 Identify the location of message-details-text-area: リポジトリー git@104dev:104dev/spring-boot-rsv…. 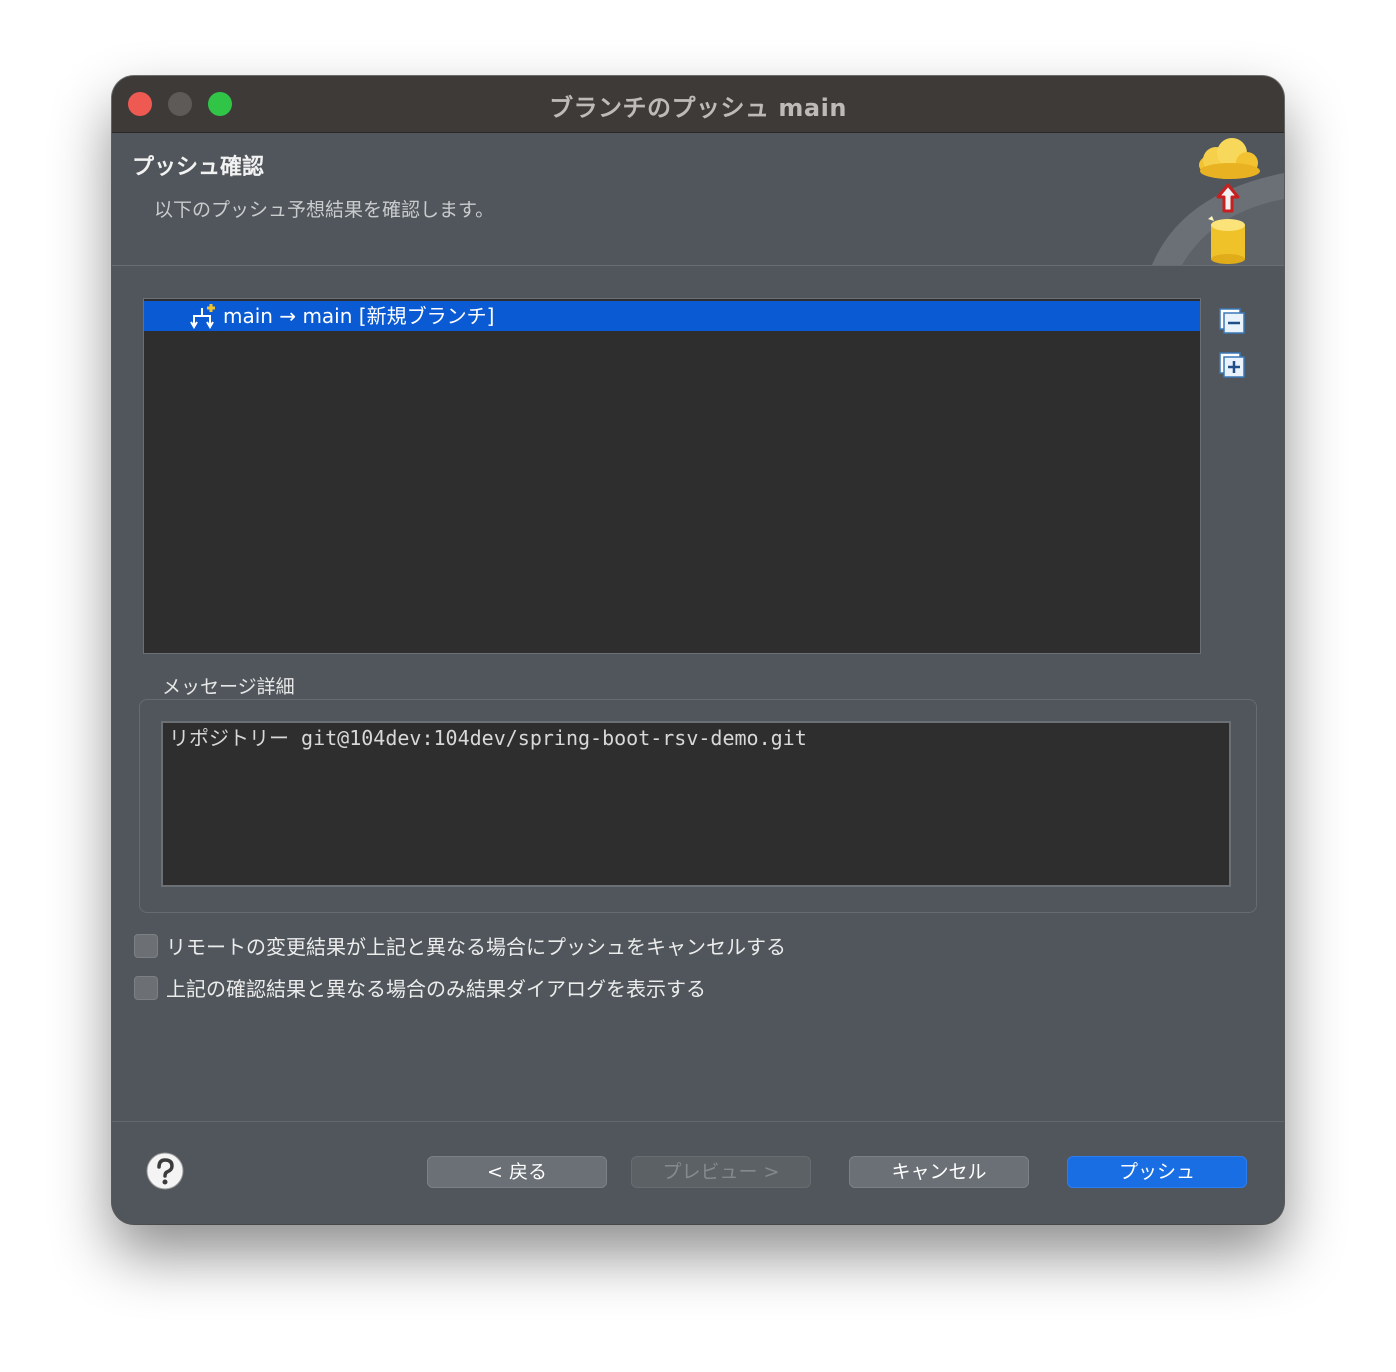
(696, 804).